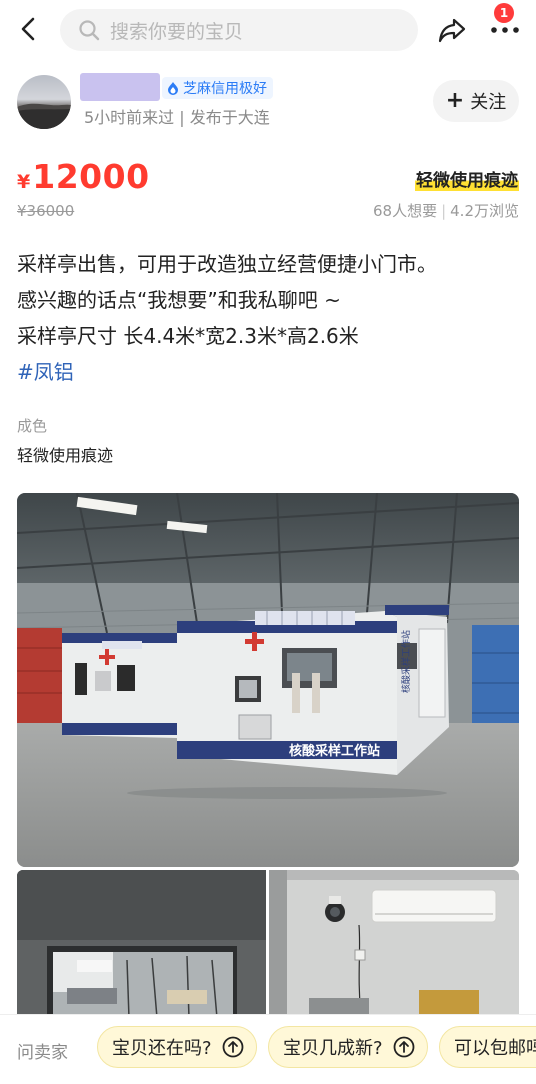  I want to click on current-price: ¥ 12000, so click(83, 176).